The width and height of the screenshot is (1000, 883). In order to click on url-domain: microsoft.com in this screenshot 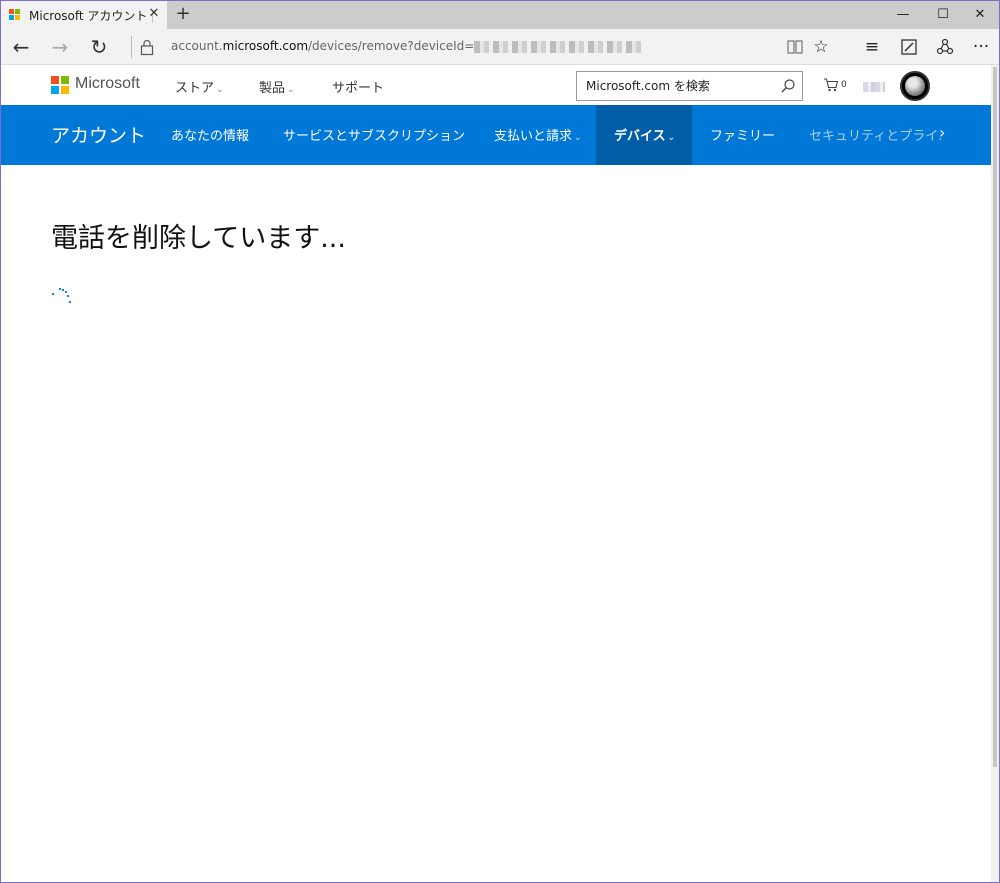, I will do `click(265, 46)`.